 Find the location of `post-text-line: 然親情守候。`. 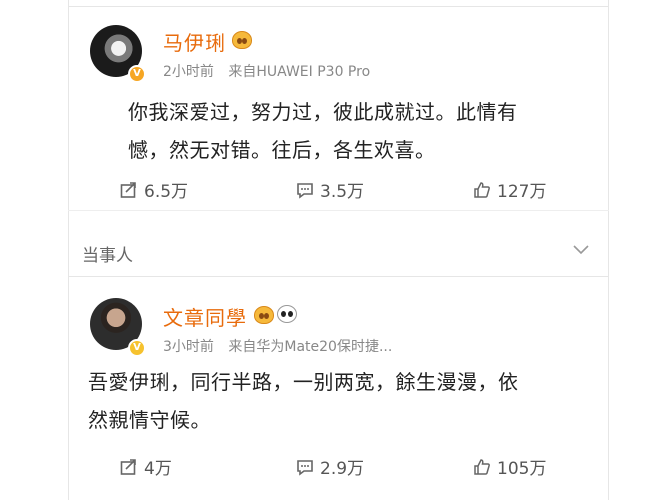

post-text-line: 然親情守候。 is located at coordinates (149, 420).